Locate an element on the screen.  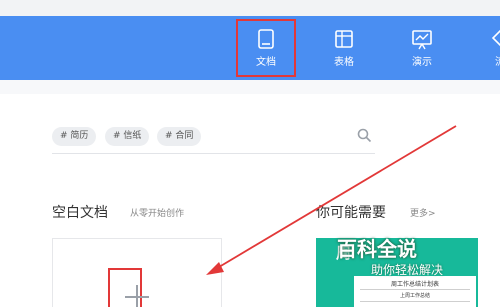
template-thumb-paper: 周工作总结计划表 上周工作总结 is located at coordinates (415, 291).